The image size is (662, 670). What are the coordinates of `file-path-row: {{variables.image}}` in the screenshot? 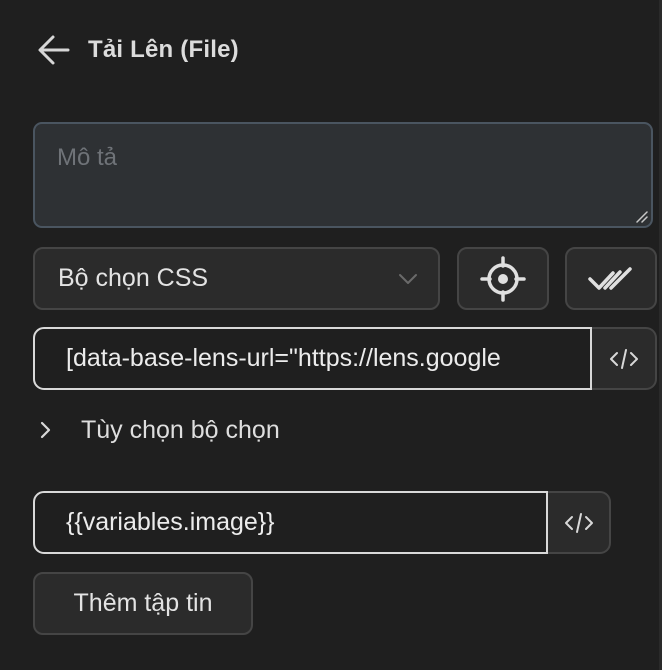 It's located at (322, 522).